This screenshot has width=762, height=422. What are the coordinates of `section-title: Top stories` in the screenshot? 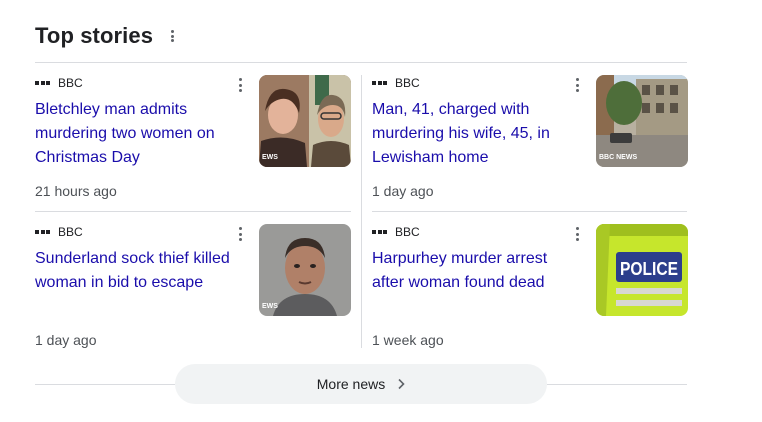 It's located at (94, 35).